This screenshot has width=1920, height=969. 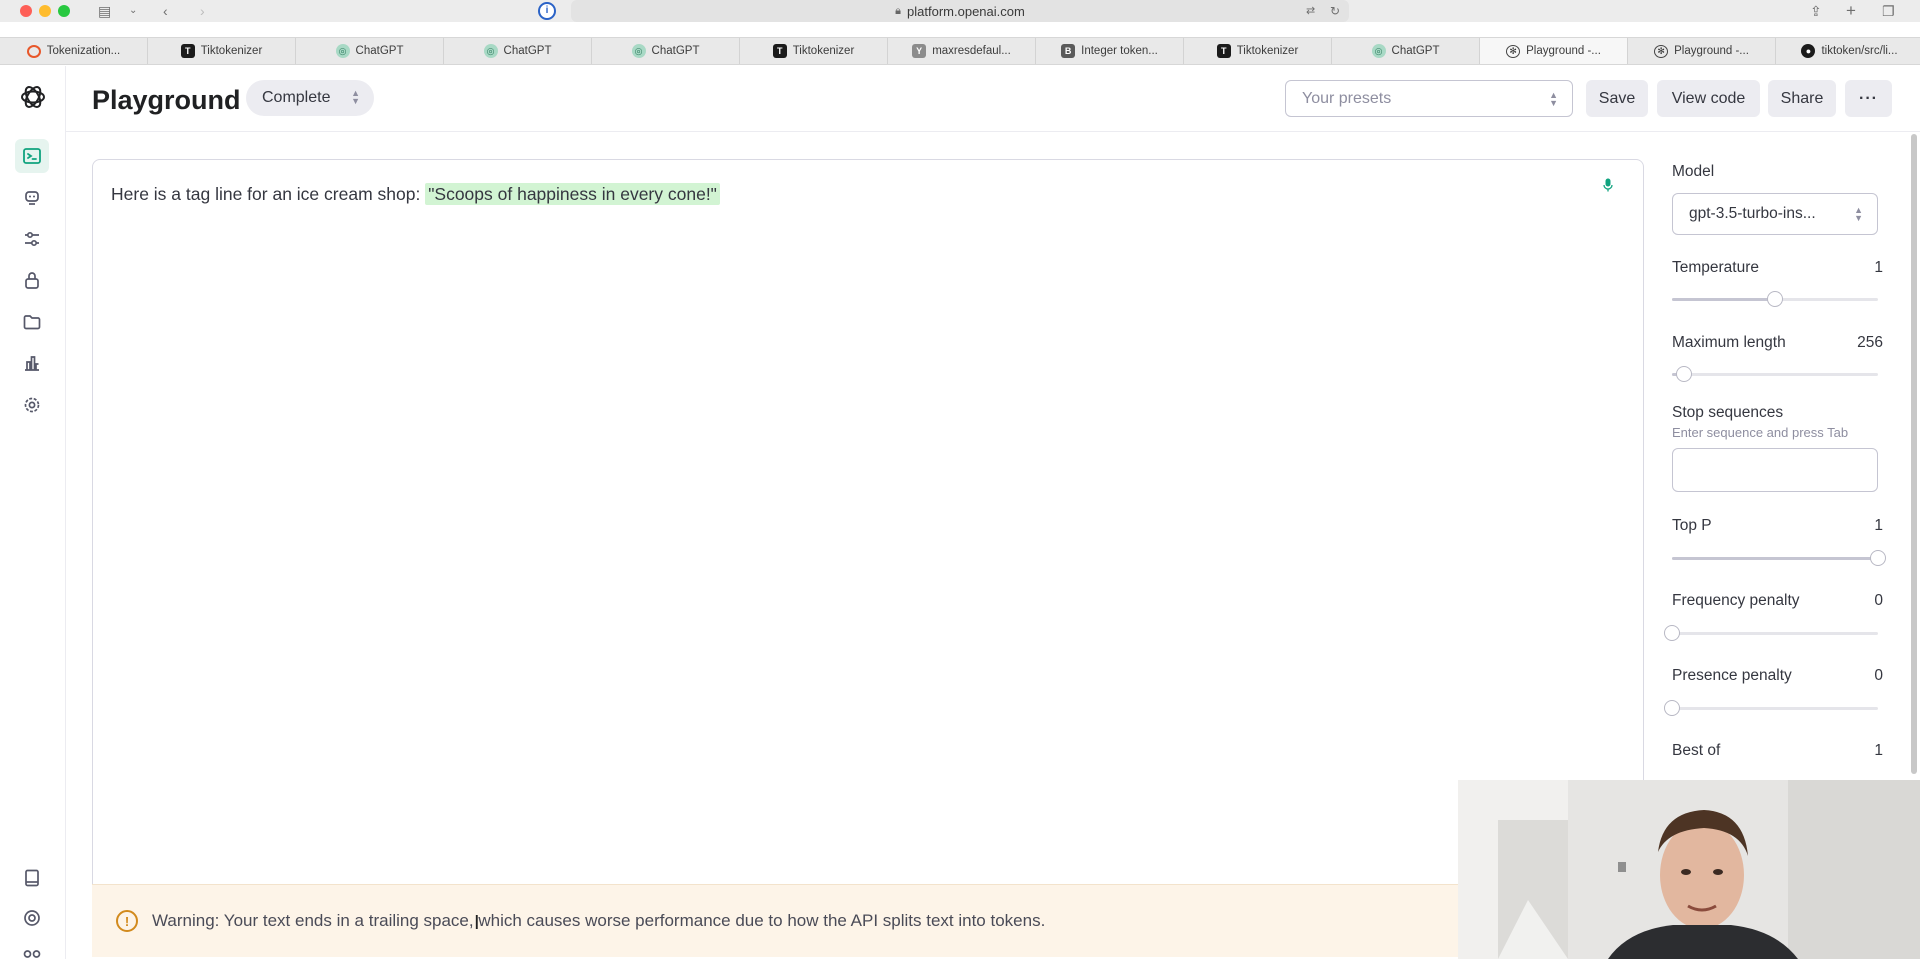 I want to click on openai-logo-icon, so click(x=33, y=97).